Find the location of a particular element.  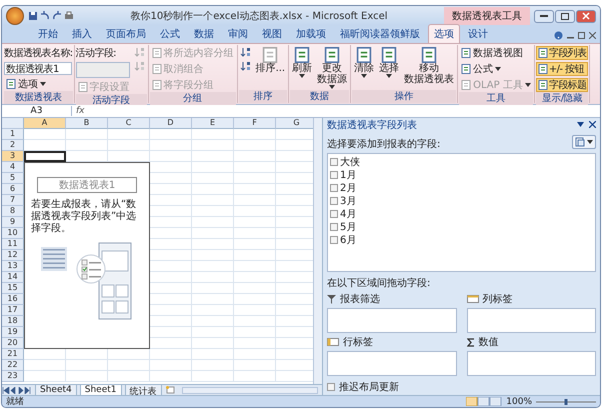

maximize-button is located at coordinates (565, 16).